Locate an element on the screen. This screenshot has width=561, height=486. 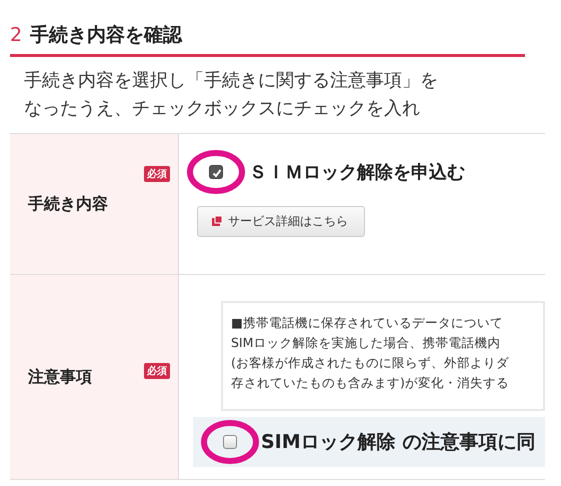
instruction-text: 手続き内容を選択し「手続きに関する注意事項」を is located at coordinates (231, 81).